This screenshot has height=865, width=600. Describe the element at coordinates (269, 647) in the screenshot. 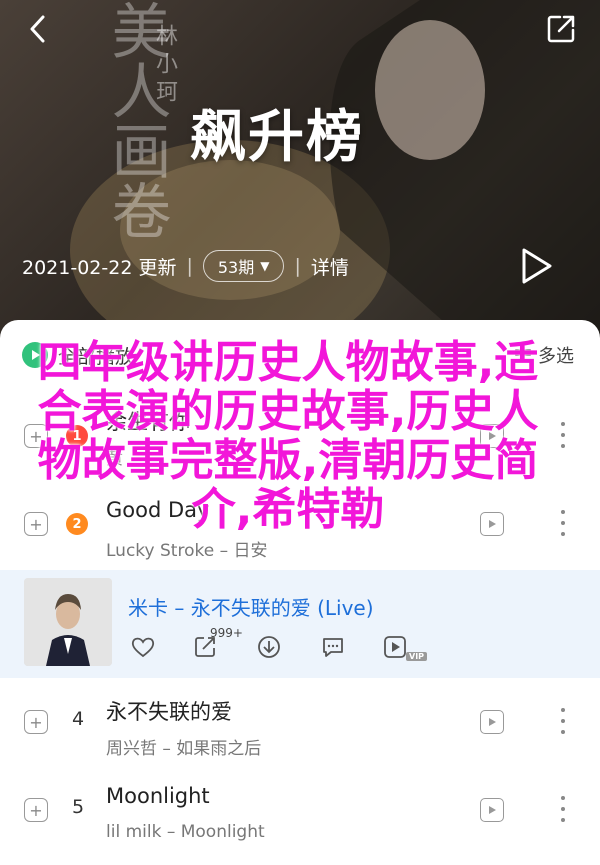

I see `download-icon` at that location.